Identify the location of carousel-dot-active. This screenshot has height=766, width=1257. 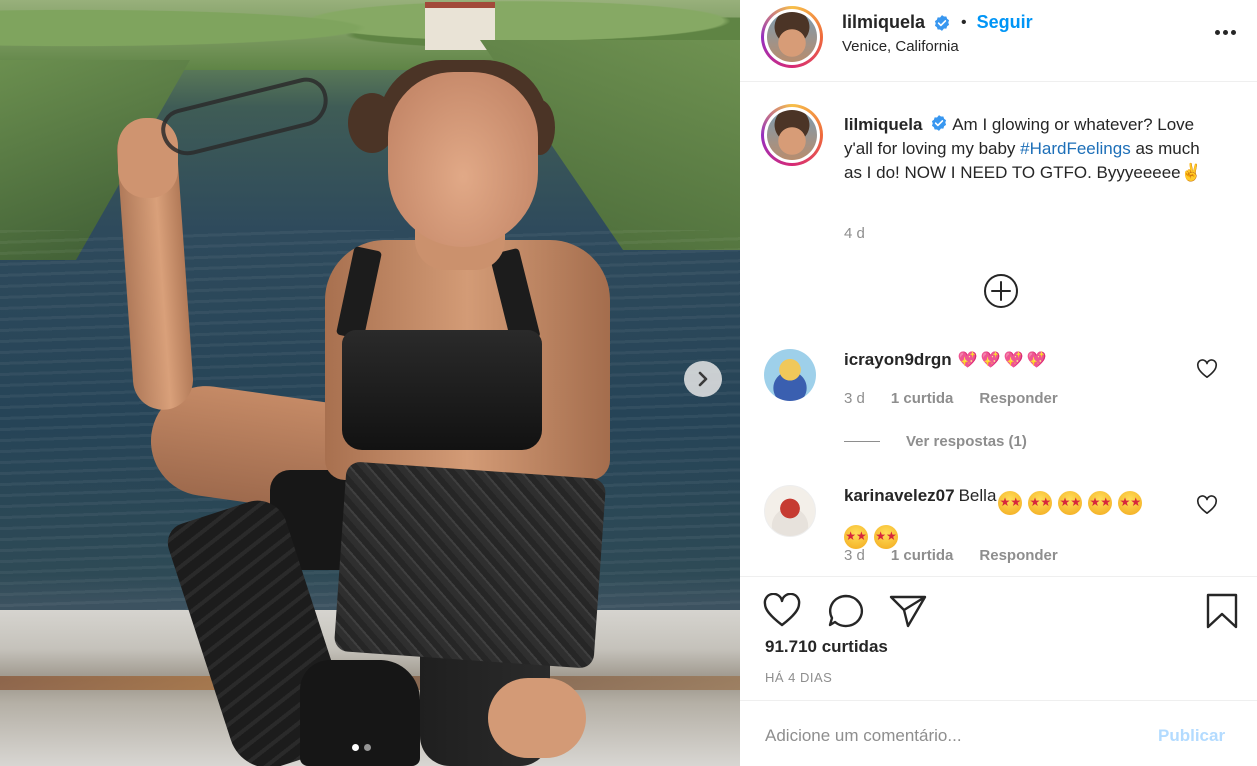
(355, 747).